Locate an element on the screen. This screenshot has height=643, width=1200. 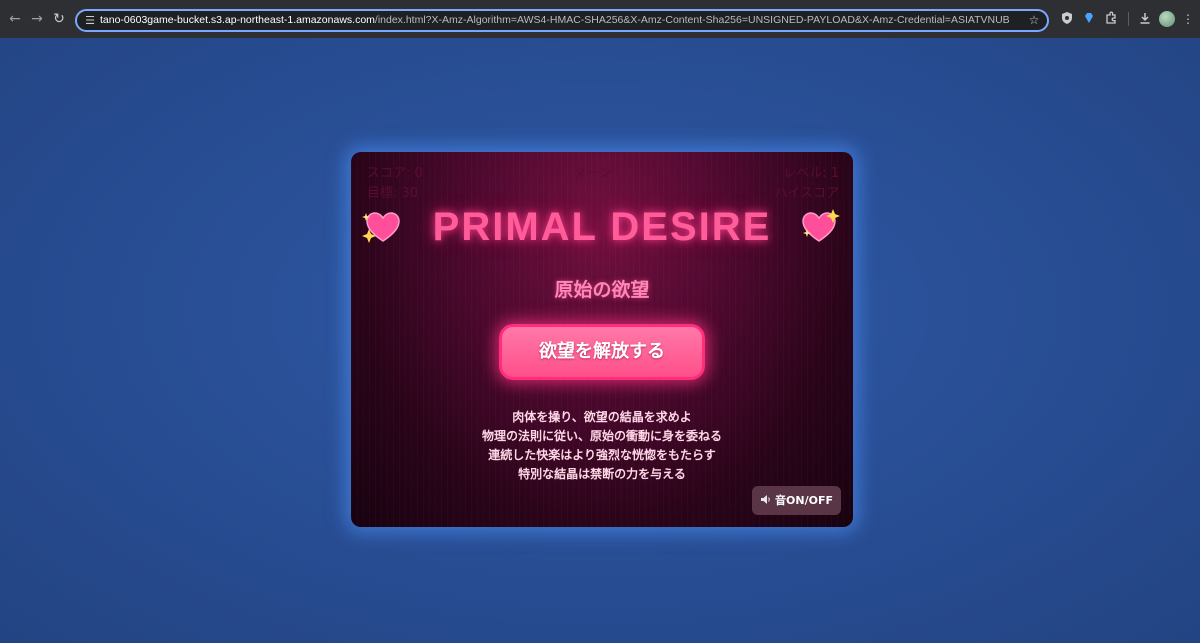
hud-highscore: ハイスコア is located at coordinates (806, 193).